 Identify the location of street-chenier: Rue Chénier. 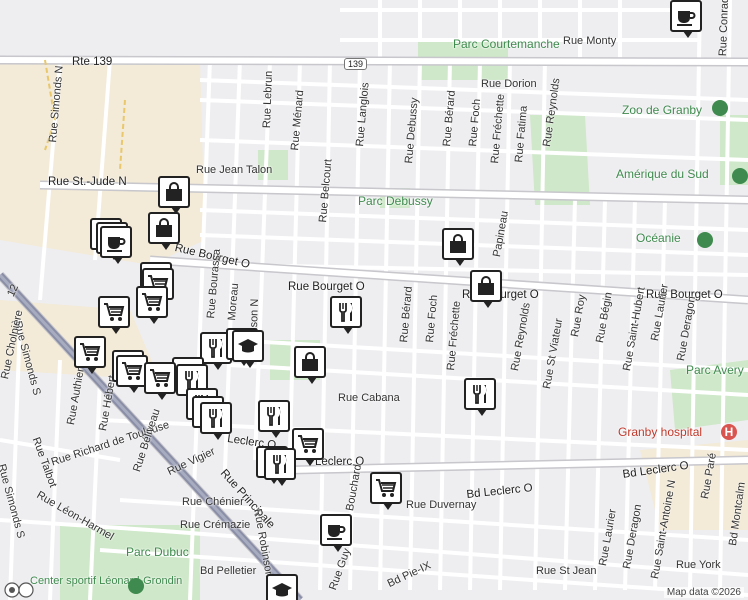
(213, 502).